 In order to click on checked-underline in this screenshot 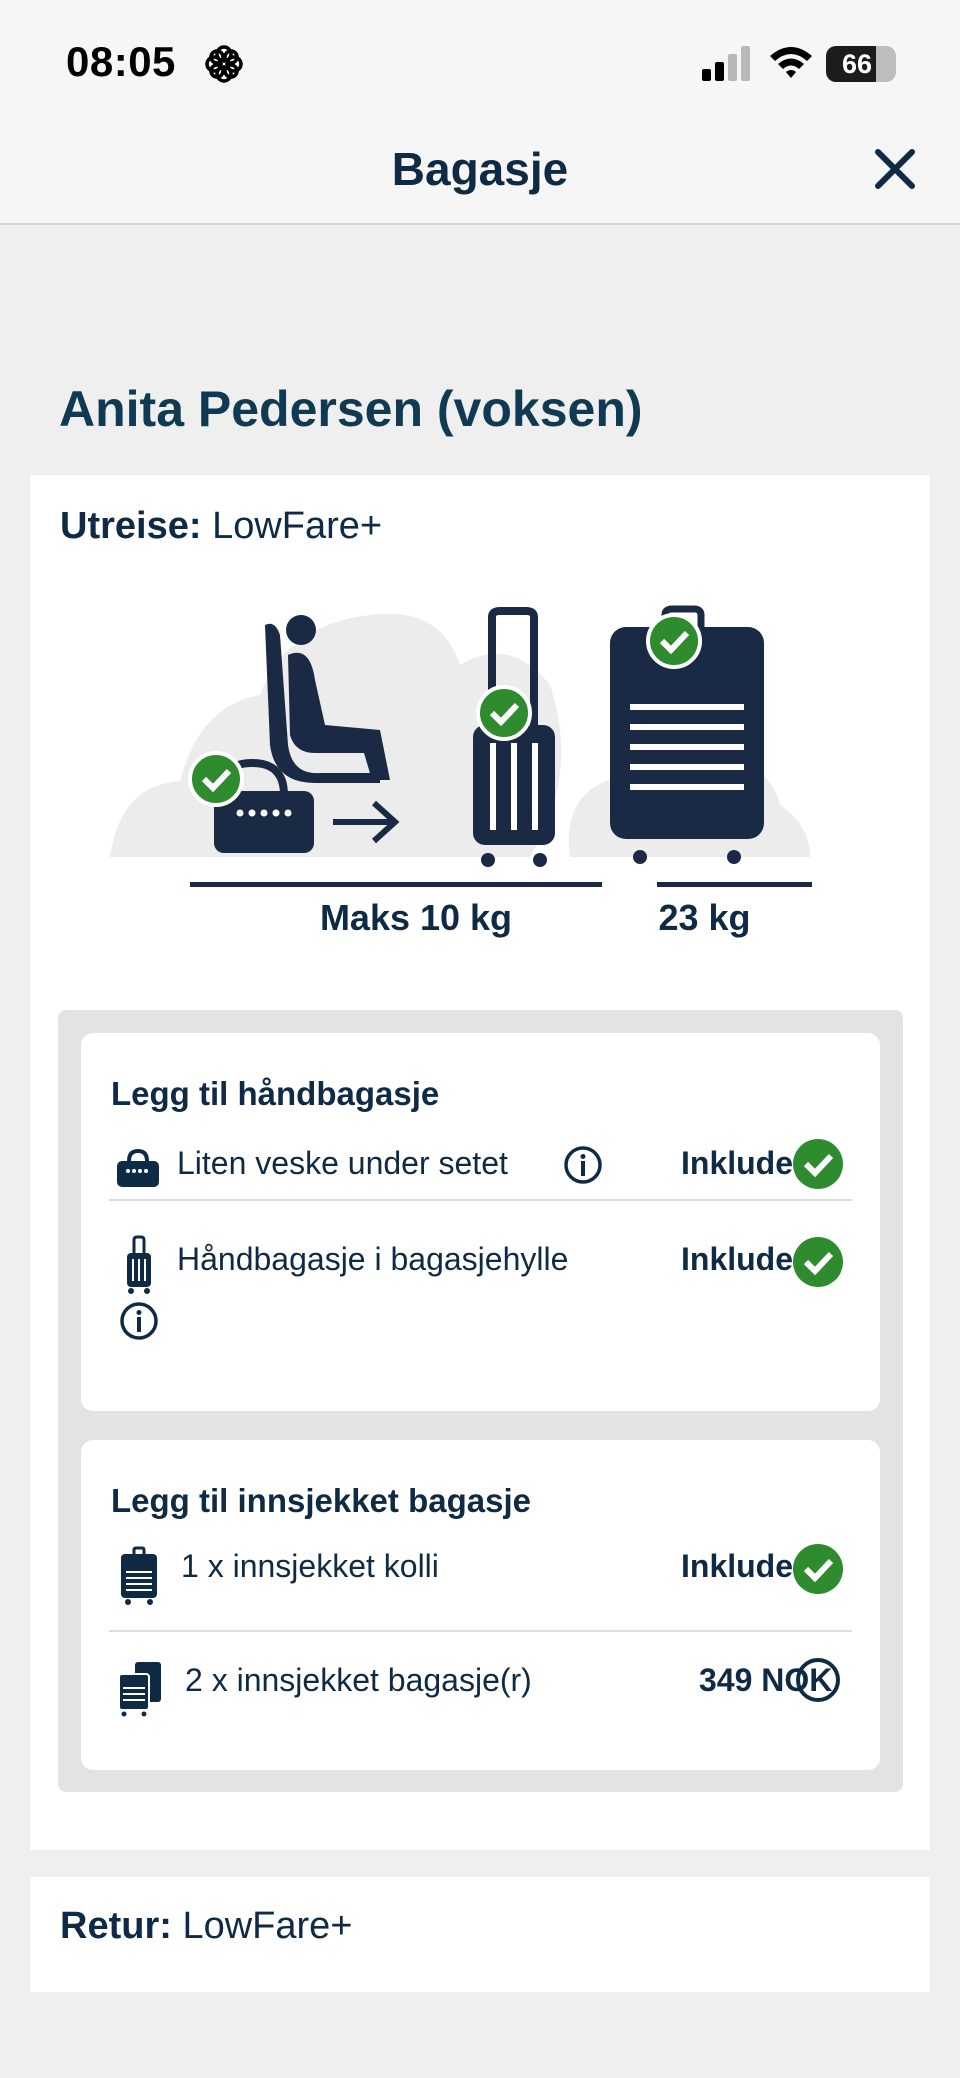, I will do `click(734, 884)`.